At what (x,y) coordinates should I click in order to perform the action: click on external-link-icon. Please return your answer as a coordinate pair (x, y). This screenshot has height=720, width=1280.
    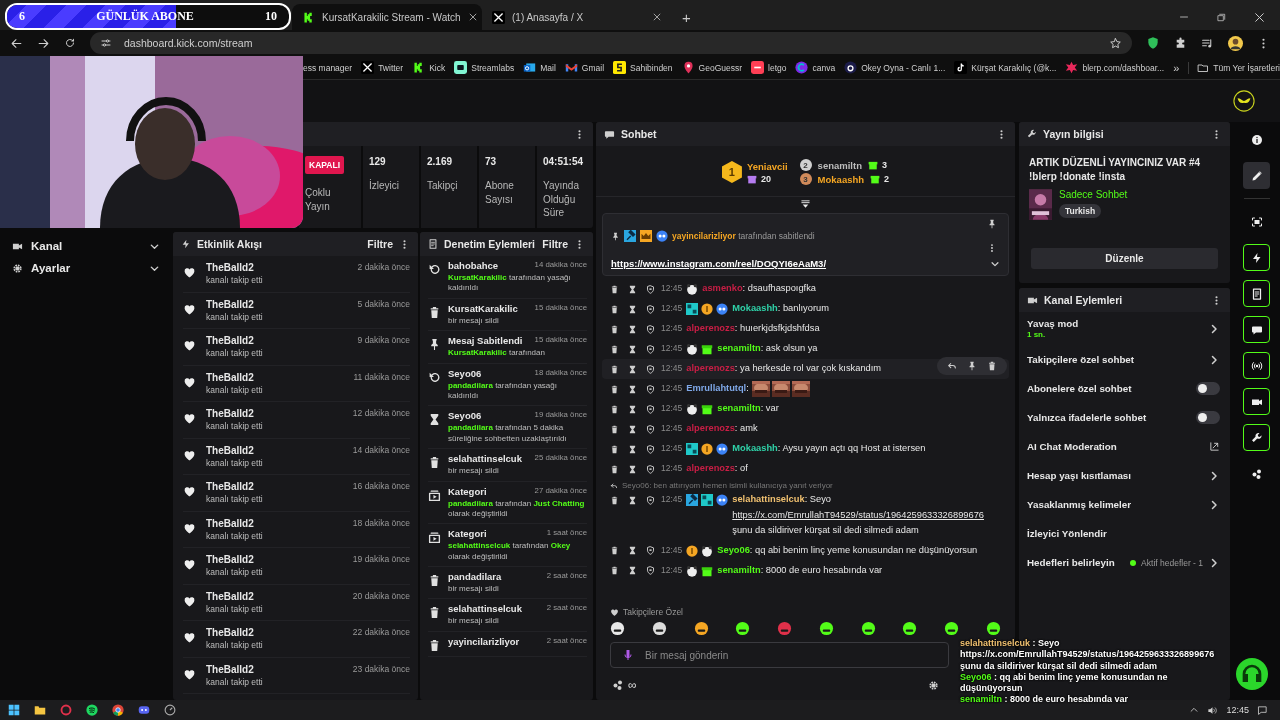
    Looking at the image, I should click on (1214, 446).